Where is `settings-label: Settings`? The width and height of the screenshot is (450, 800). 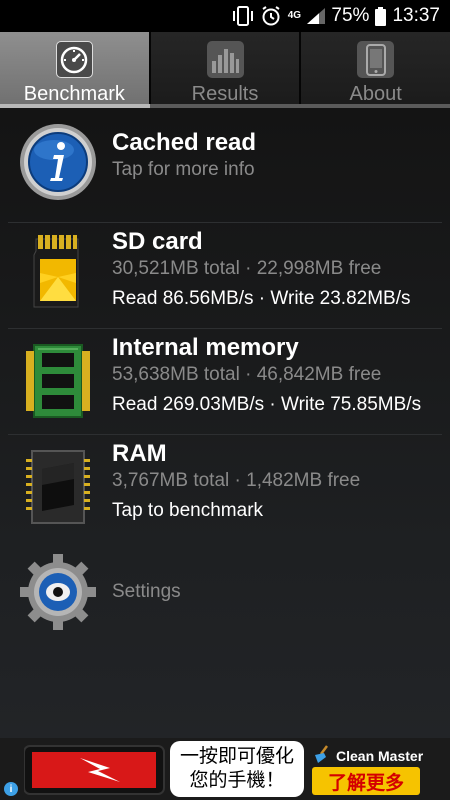 settings-label: Settings is located at coordinates (146, 591).